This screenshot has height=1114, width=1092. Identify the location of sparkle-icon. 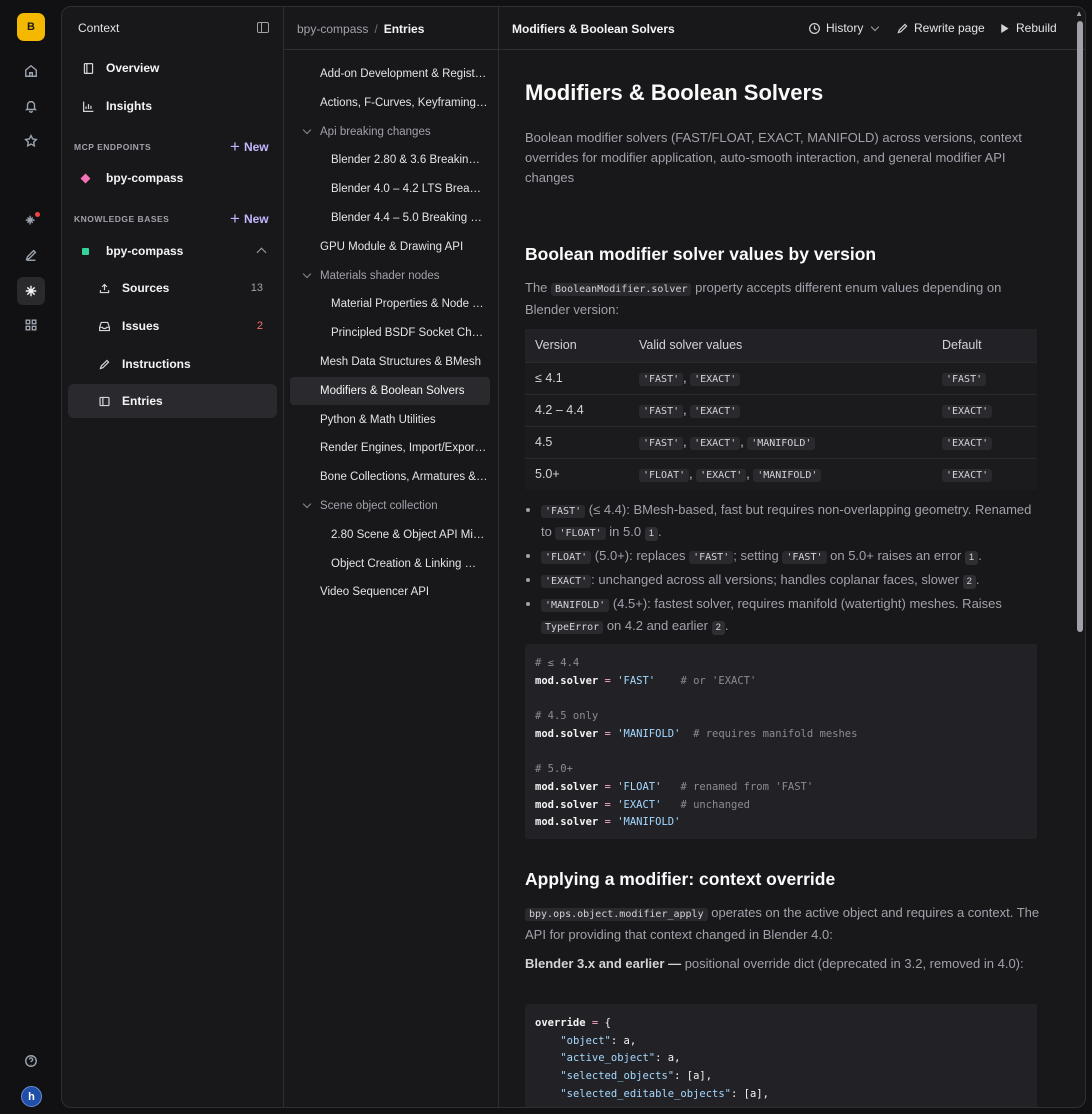
(31, 221).